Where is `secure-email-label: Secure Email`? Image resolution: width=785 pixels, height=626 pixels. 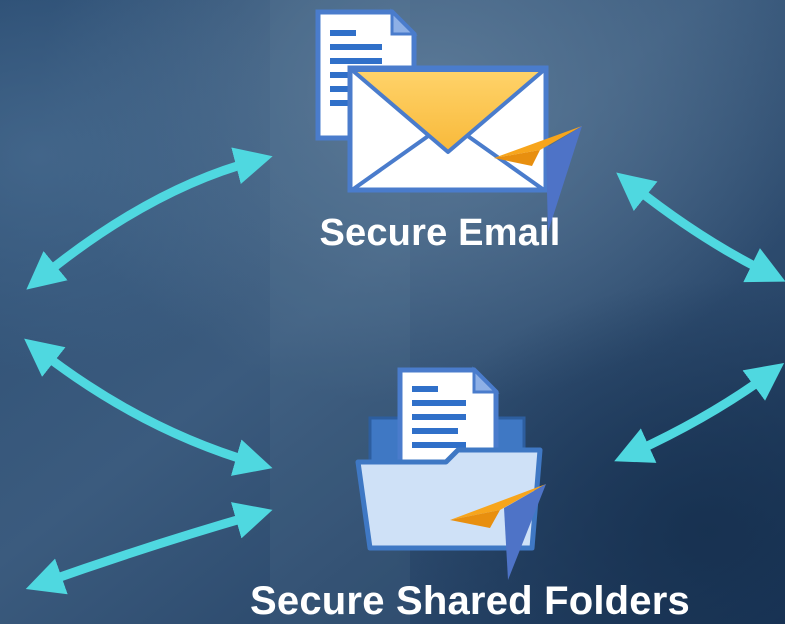
secure-email-label: Secure Email is located at coordinates (440, 233).